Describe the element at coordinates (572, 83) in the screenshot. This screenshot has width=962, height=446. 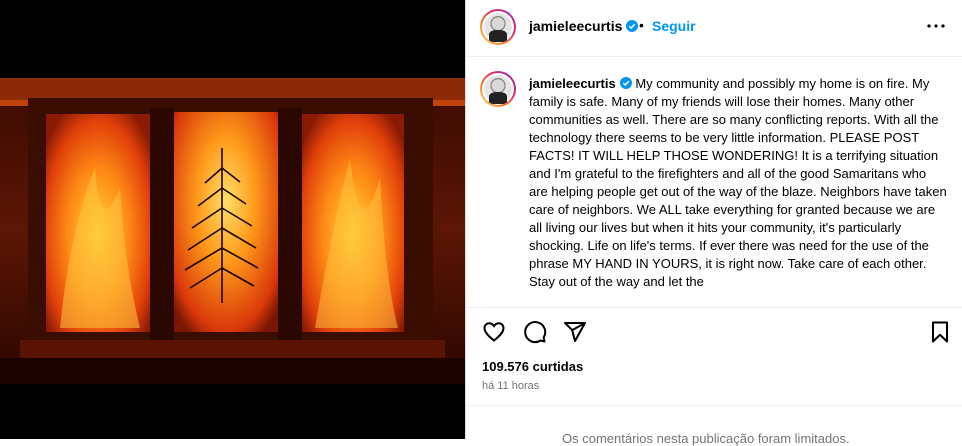
I see `caption-username: jamieleecurtis` at that location.